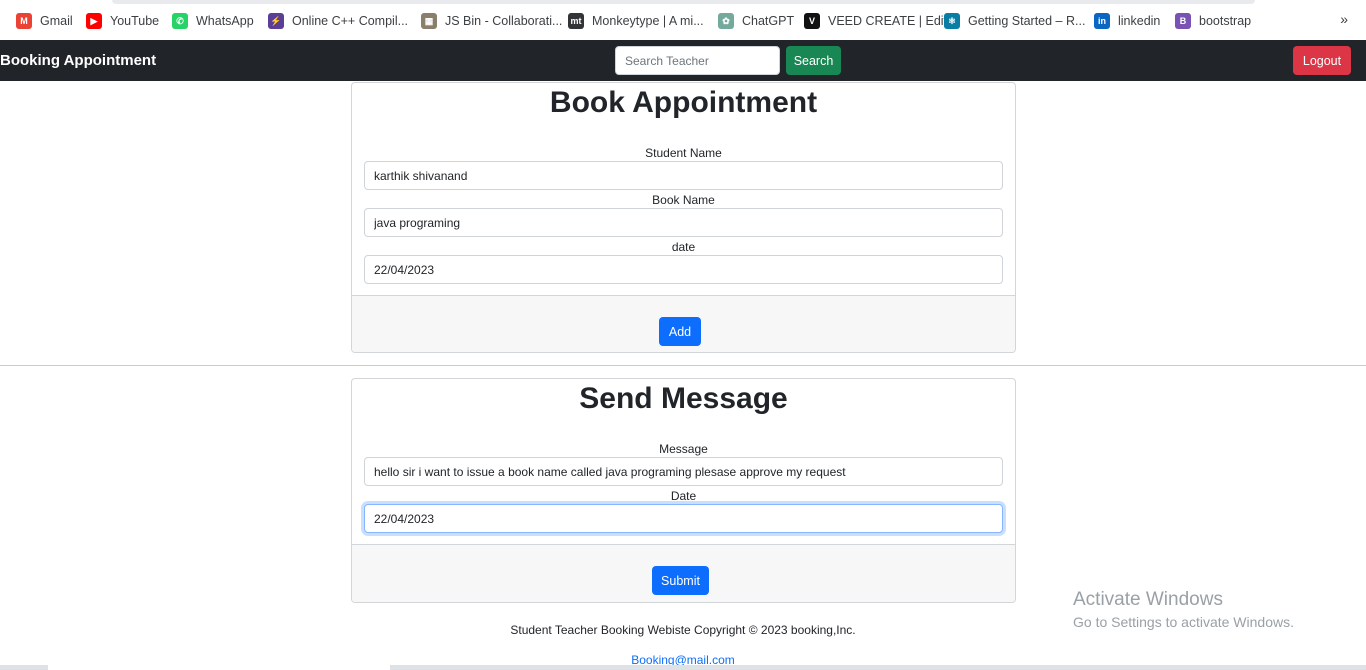  Describe the element at coordinates (697, 60) in the screenshot. I see `search-teacher-input` at that location.